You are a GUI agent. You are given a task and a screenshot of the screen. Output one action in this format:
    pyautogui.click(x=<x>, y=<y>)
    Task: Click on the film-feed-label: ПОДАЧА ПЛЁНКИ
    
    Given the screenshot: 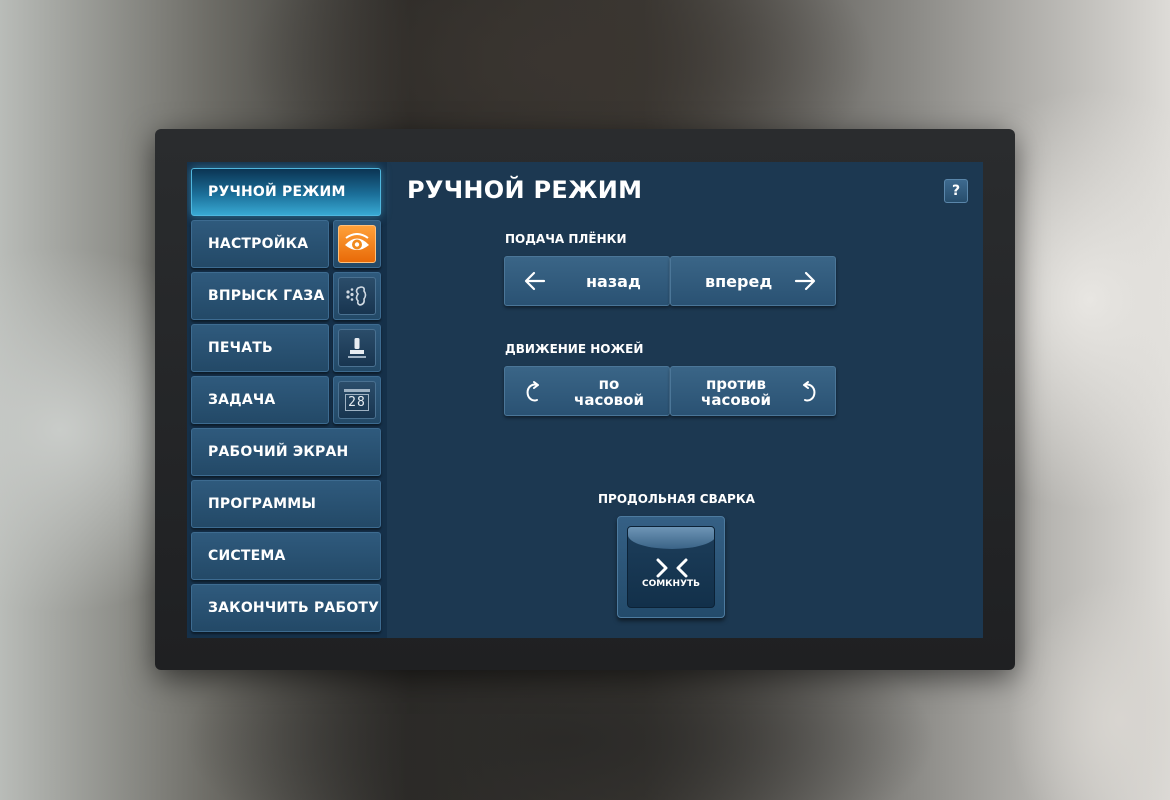 What is the action you would take?
    pyautogui.click(x=566, y=239)
    